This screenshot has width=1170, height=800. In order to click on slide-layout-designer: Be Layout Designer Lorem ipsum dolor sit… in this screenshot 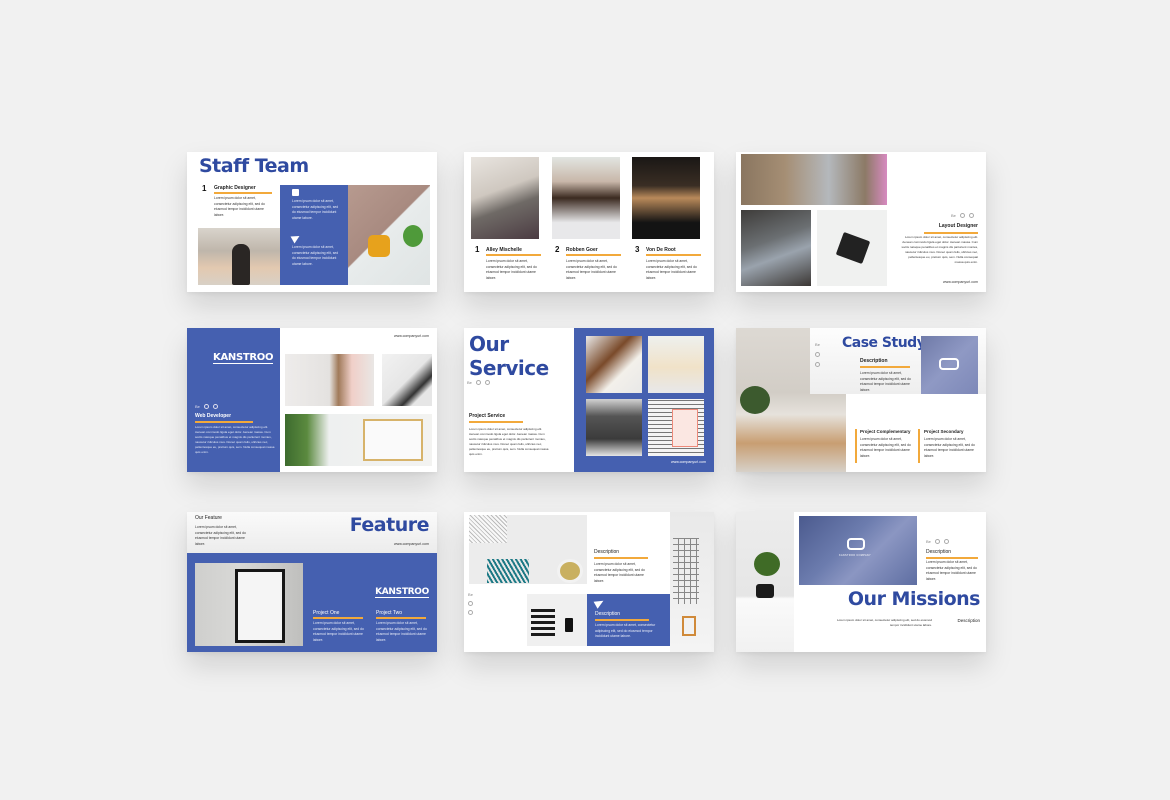, I will do `click(861, 222)`.